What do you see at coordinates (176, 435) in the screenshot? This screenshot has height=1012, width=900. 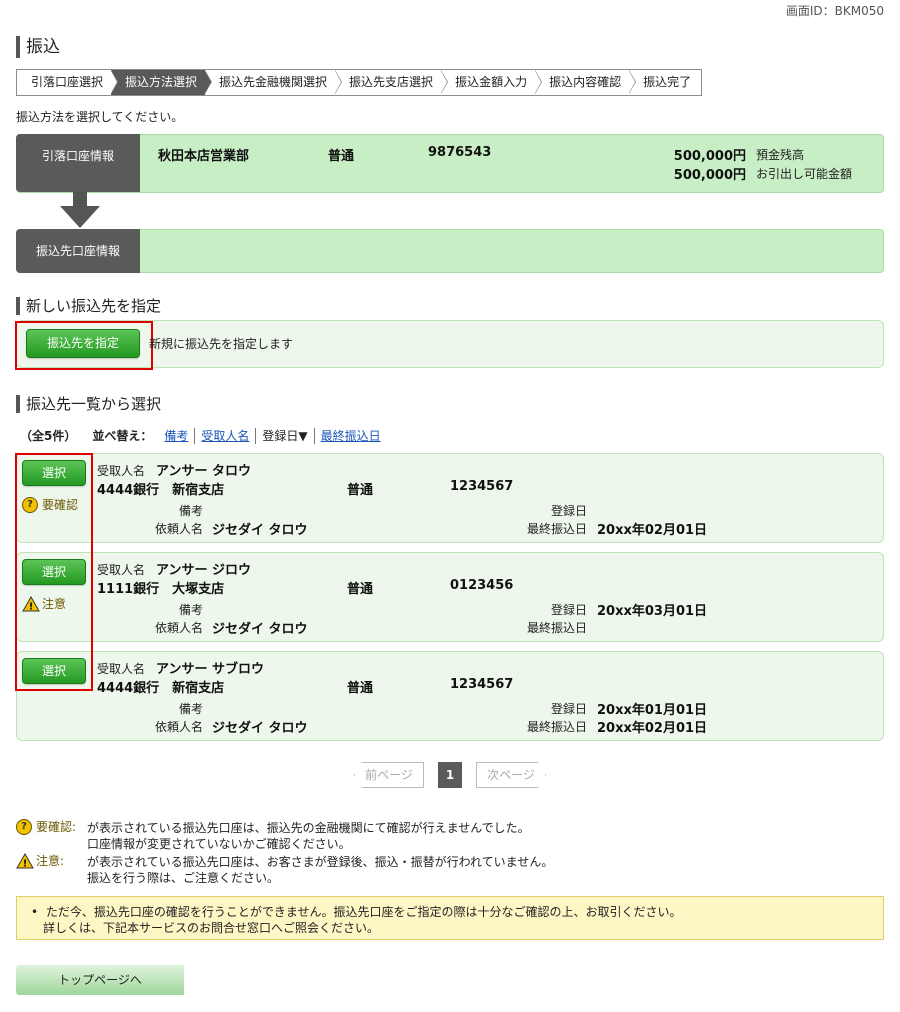 I see `sort-memo-link: 備考` at bounding box center [176, 435].